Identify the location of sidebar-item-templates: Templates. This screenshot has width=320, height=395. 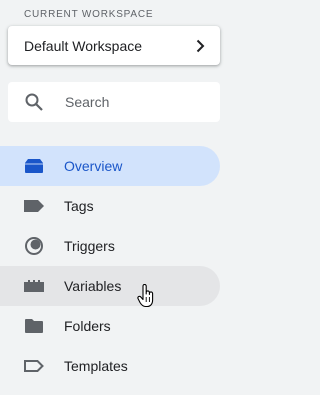
(110, 366).